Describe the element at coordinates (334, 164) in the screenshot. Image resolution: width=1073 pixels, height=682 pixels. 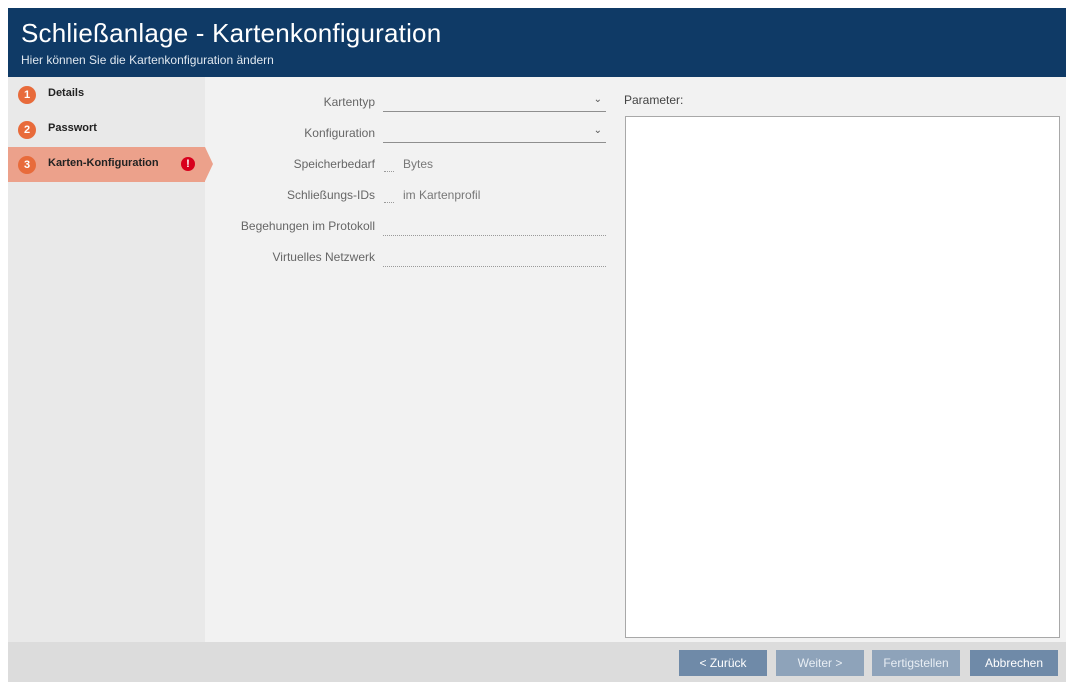
I see `speicherbedarf-label: Speicherbedarf` at that location.